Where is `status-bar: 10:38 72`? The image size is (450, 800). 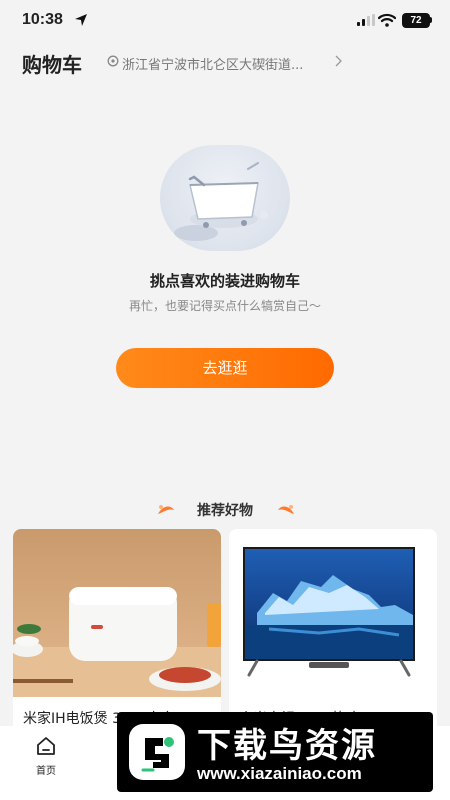 status-bar: 10:38 72 is located at coordinates (225, 22).